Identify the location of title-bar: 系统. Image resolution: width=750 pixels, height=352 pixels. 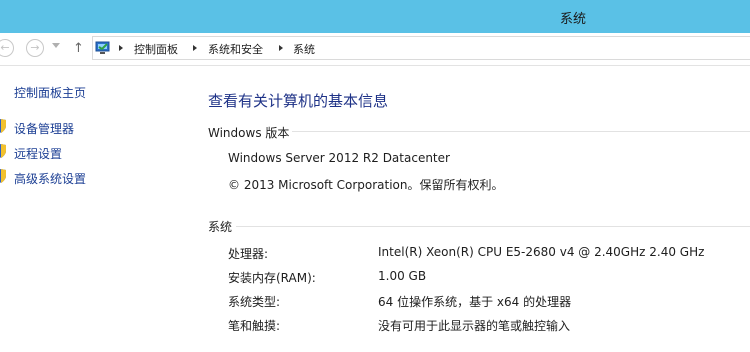
(375, 16).